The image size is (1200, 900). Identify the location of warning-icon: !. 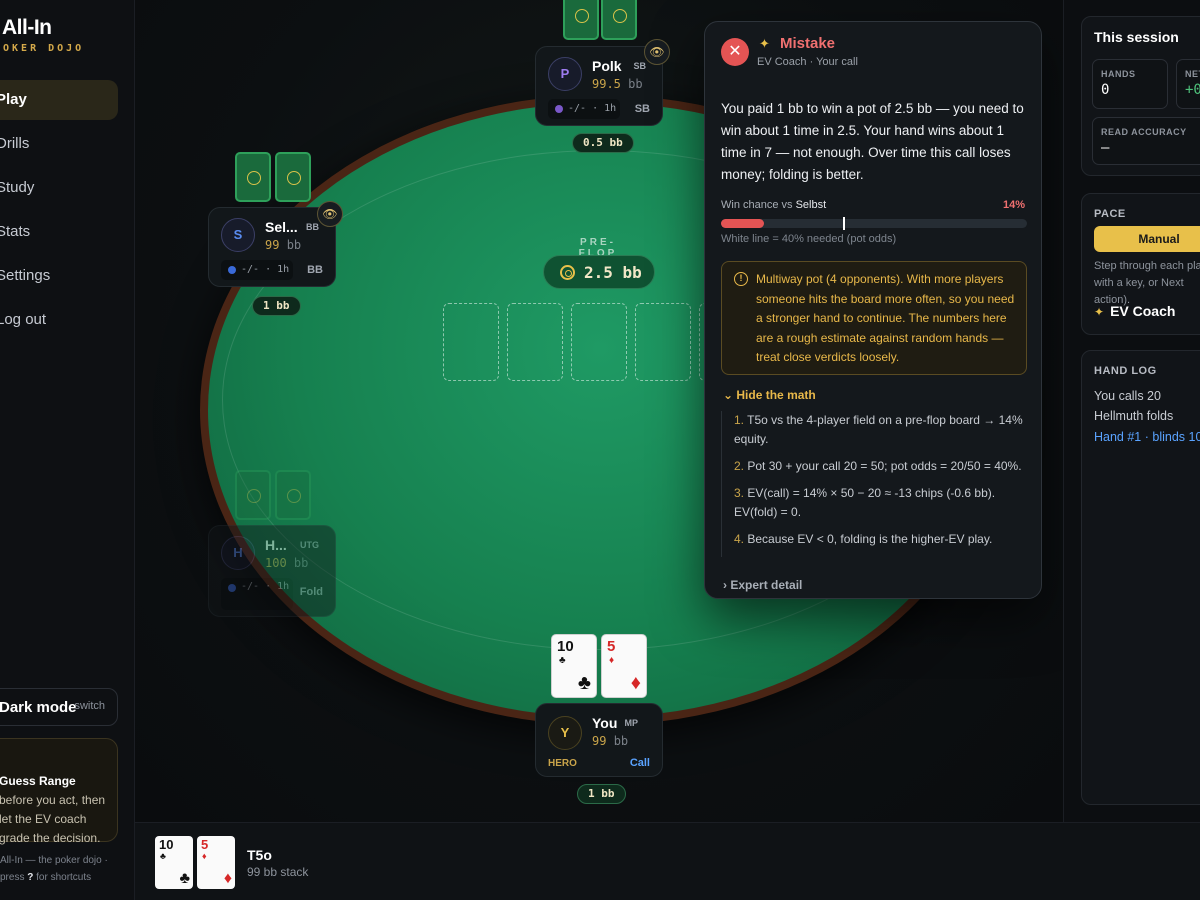
(741, 279).